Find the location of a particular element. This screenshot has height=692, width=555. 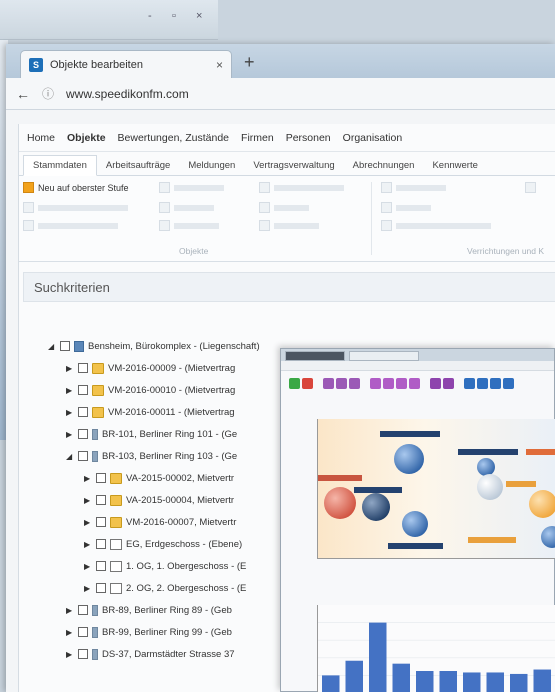

maximize-icon: ▫ is located at coordinates (174, 16).